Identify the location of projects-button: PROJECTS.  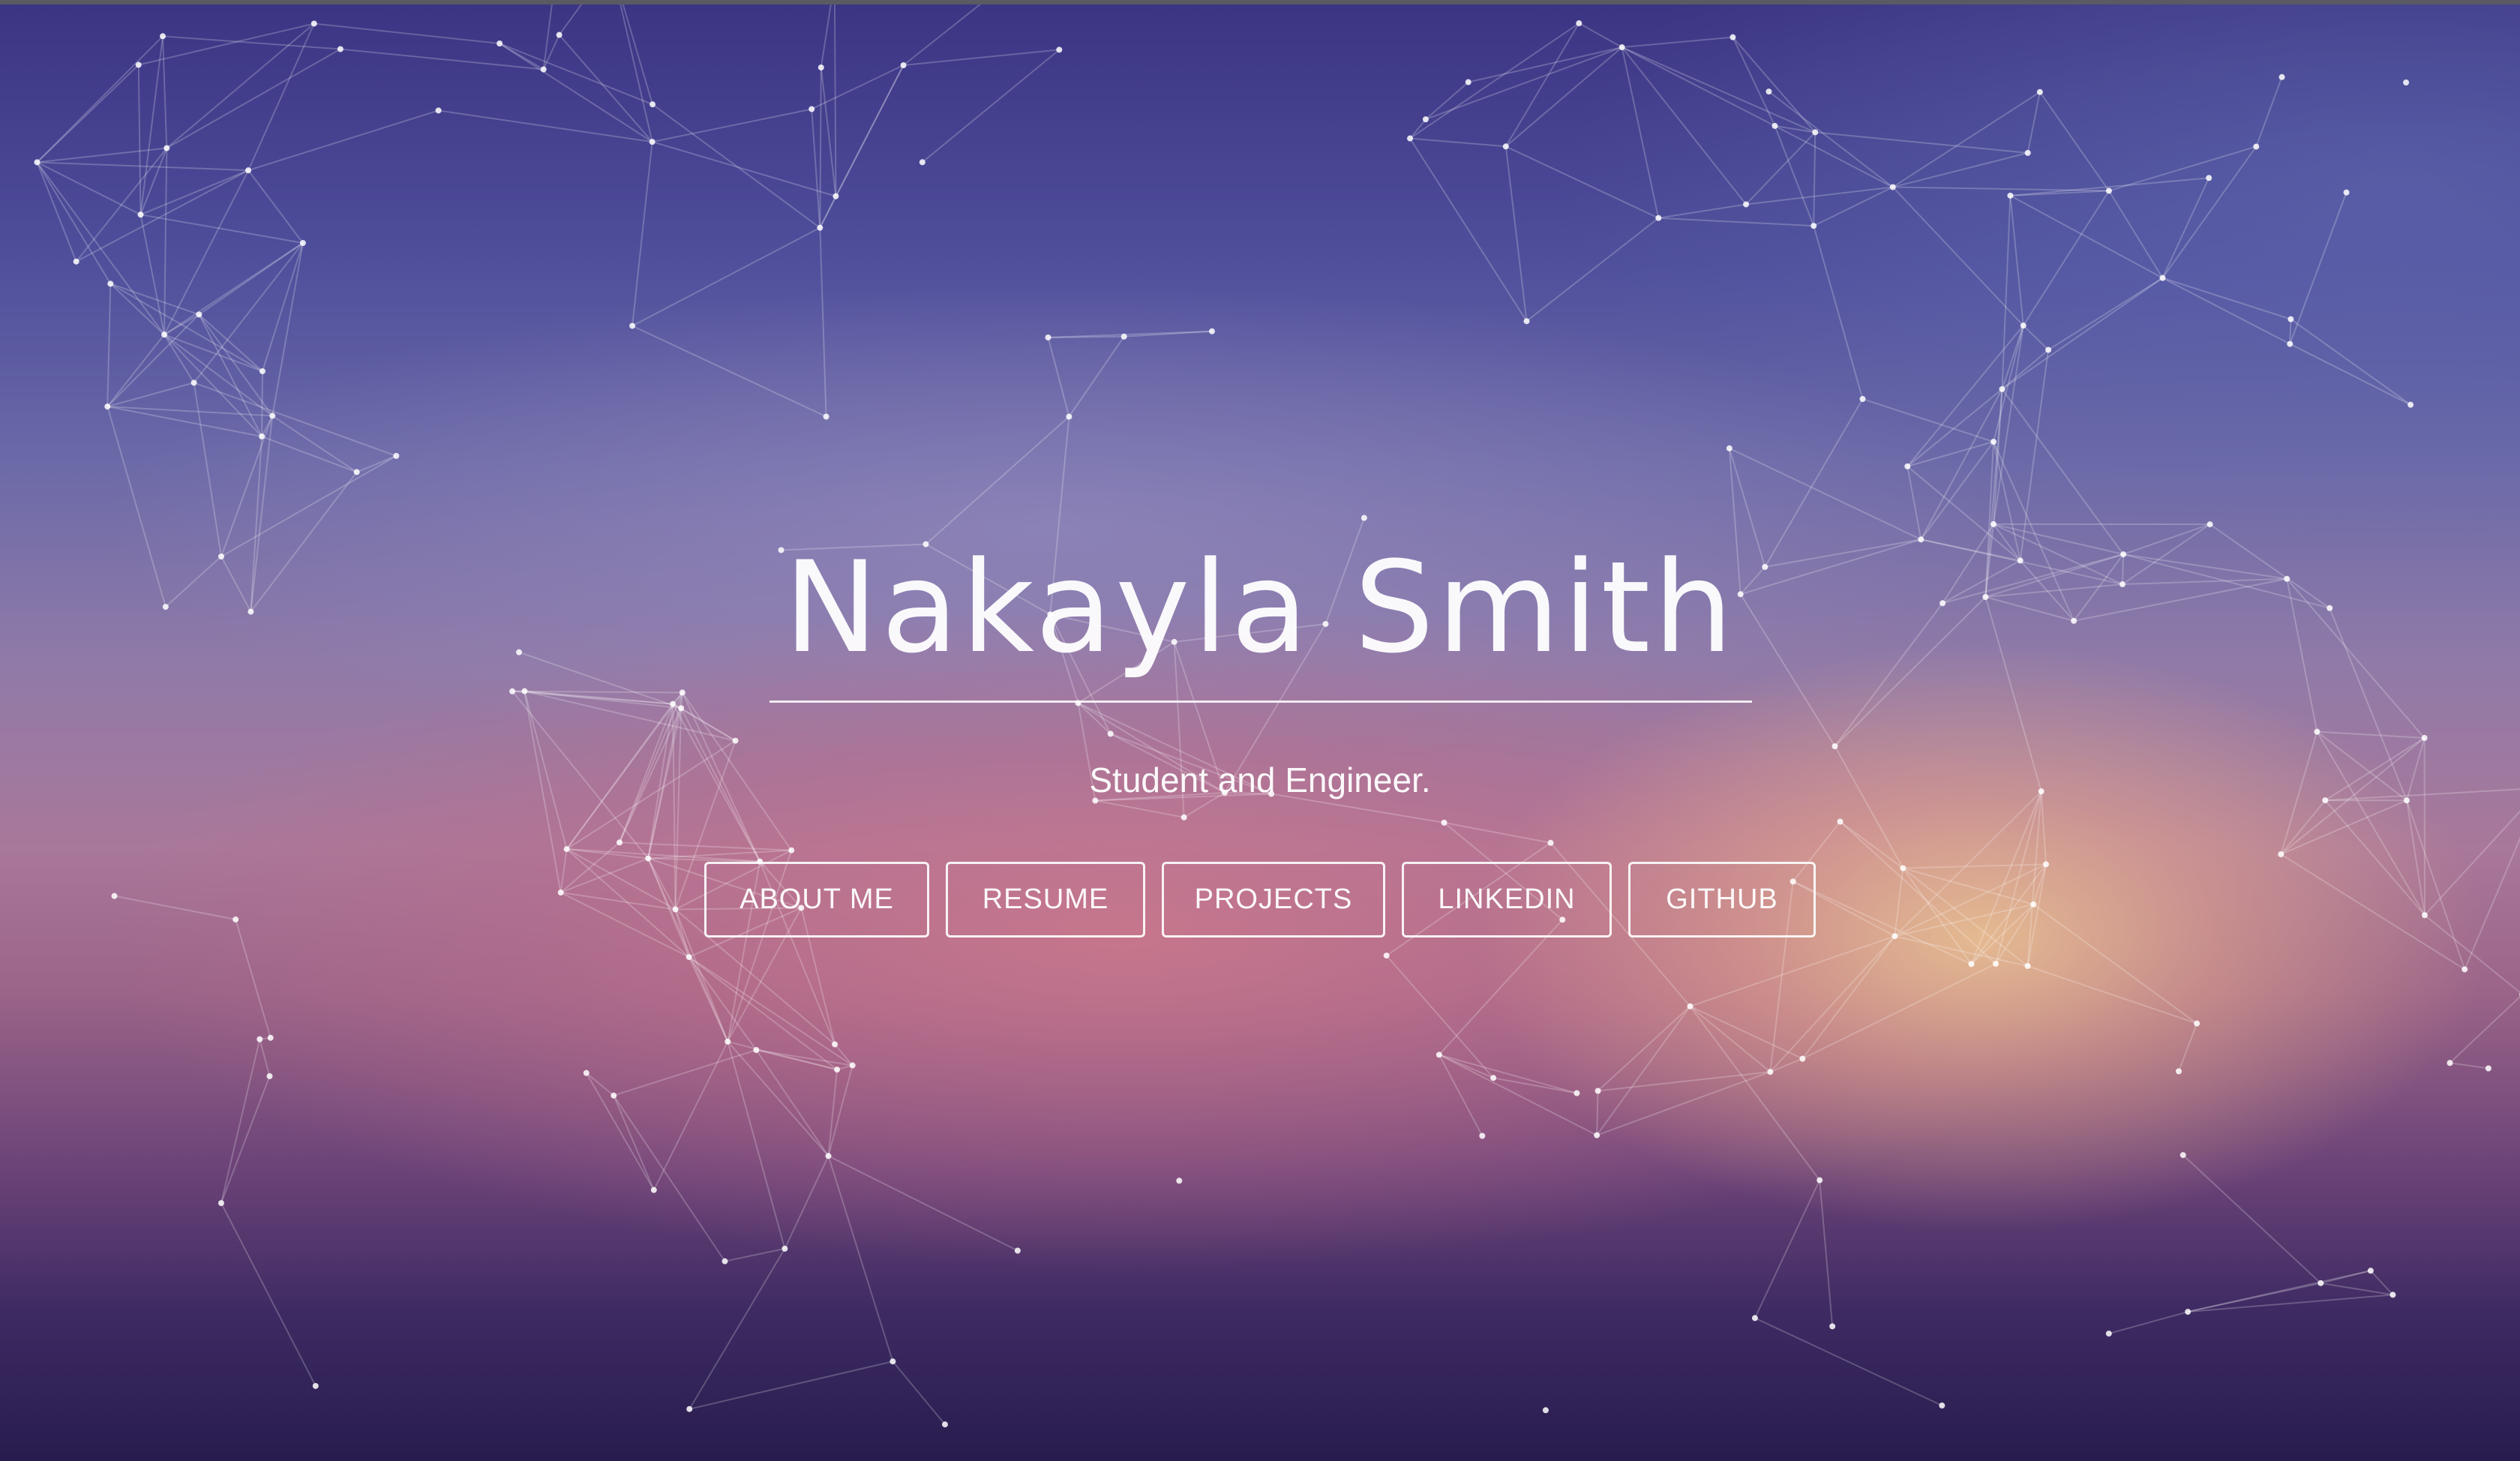
(1273, 900).